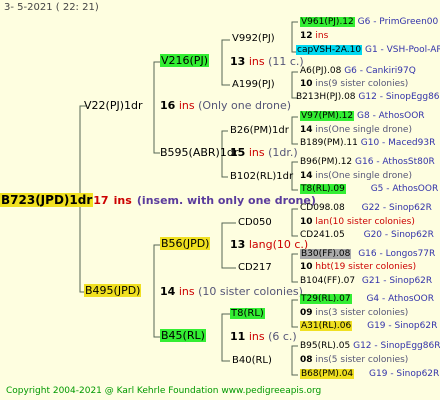 Image resolution: width=440 pixels, height=400 pixels. I want to click on gen3-name-0: V992(PJ), so click(253, 38).